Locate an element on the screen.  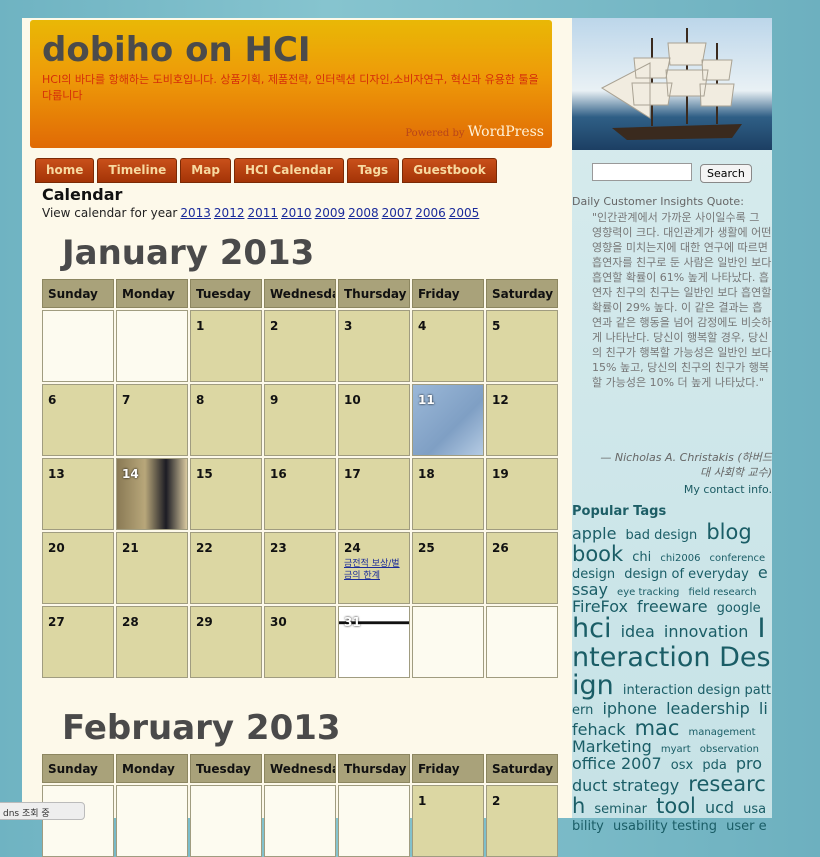
tag-link: osx is located at coordinates (682, 765).